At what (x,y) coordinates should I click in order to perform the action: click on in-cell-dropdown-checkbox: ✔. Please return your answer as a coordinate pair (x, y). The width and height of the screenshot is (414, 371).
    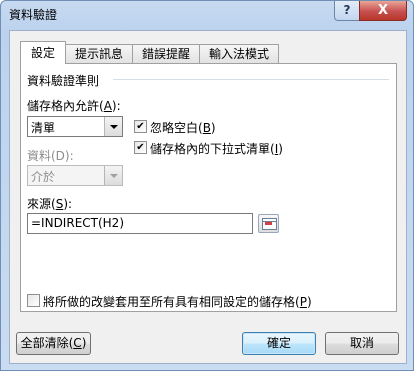
    Looking at the image, I should click on (140, 147).